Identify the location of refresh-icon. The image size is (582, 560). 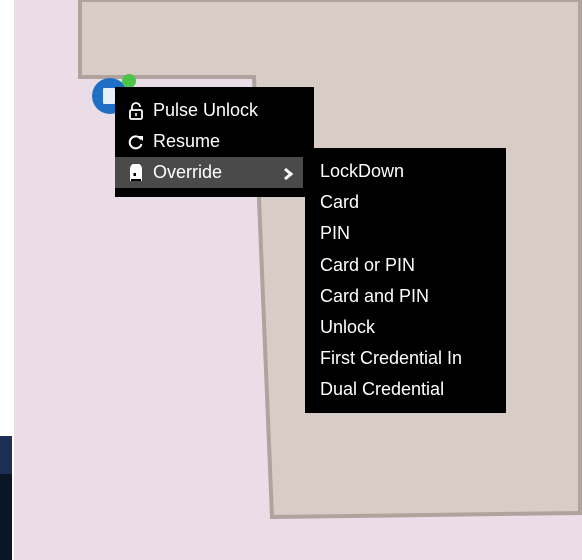
(136, 142).